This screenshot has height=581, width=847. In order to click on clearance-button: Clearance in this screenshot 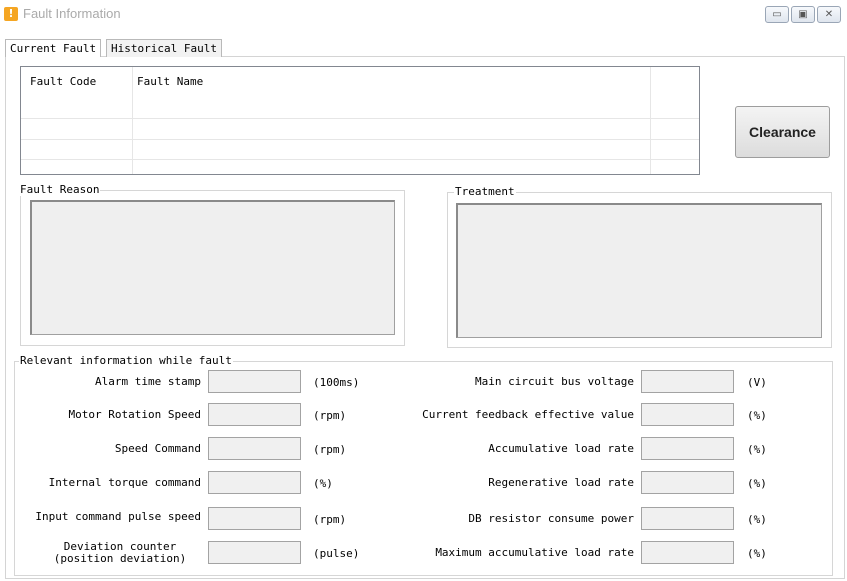, I will do `click(782, 132)`.